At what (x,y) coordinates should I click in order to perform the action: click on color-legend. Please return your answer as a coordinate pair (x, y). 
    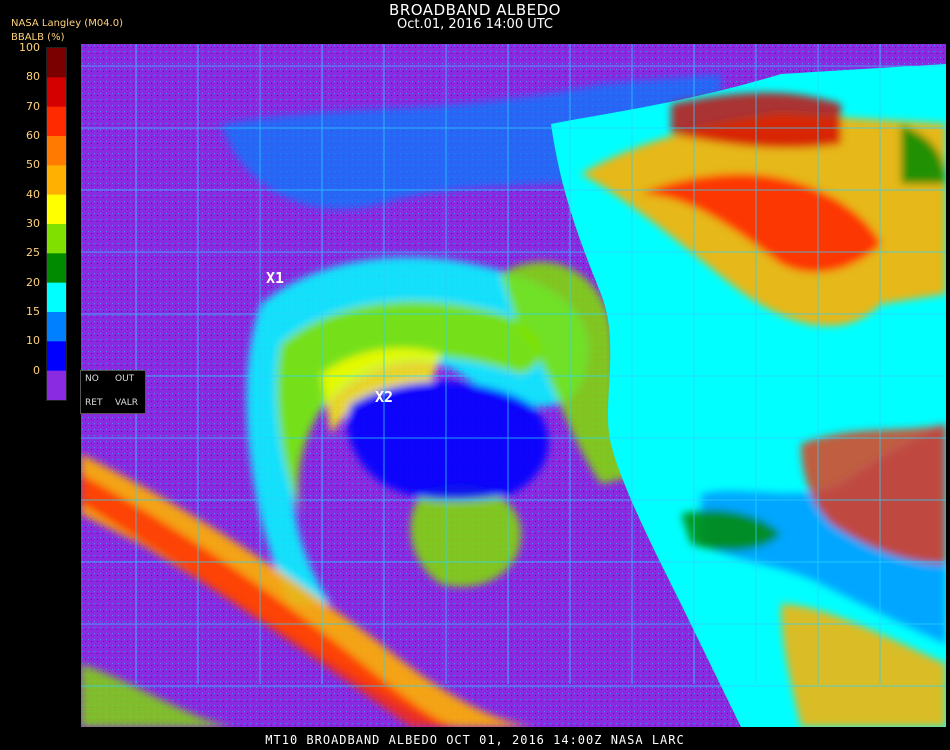
    Looking at the image, I should click on (56, 224).